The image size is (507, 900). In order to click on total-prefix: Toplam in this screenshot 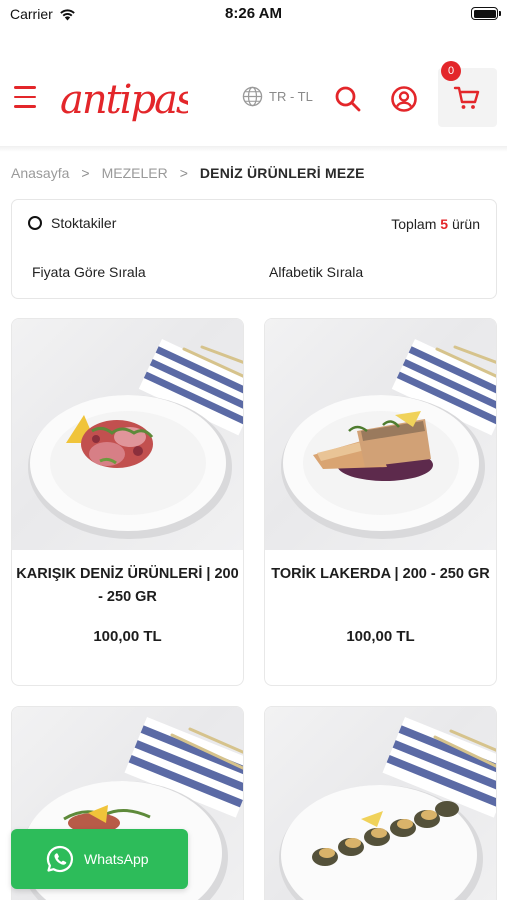, I will do `click(414, 224)`.